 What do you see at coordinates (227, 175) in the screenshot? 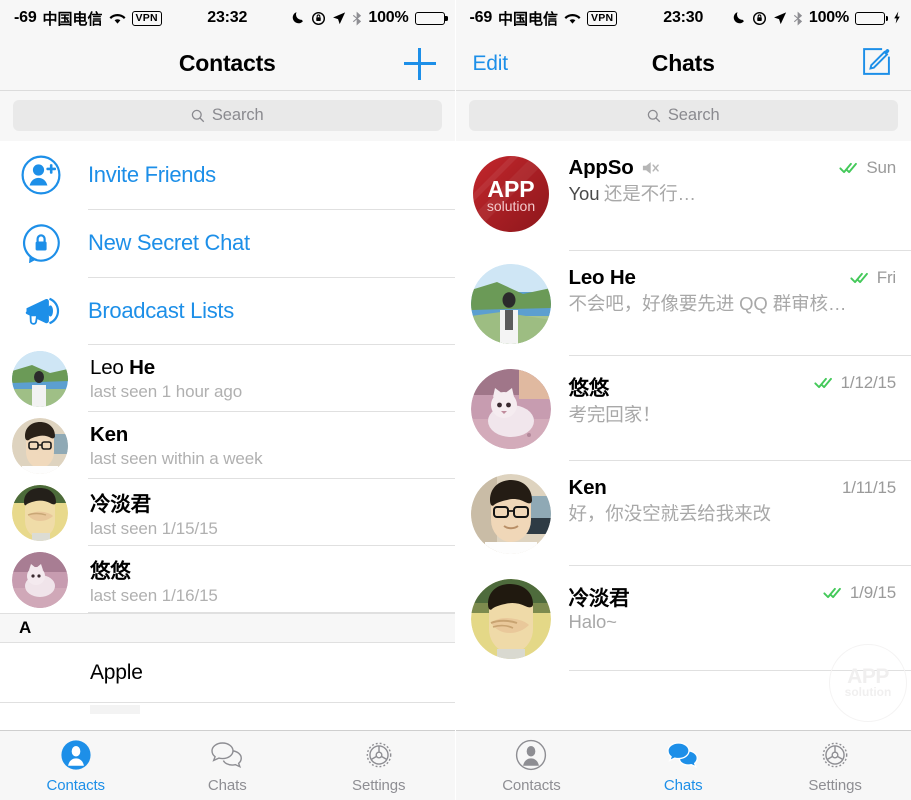
I see `action-invite-friends: Invite Friends` at bounding box center [227, 175].